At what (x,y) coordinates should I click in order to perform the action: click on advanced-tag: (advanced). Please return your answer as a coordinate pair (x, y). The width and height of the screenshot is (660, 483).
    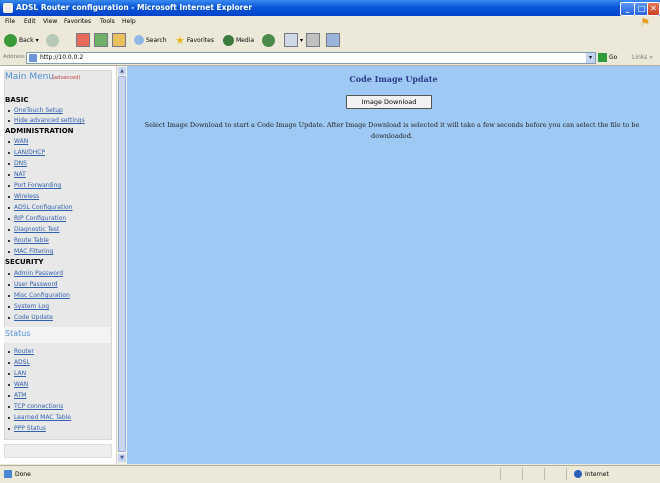
    Looking at the image, I should click on (66, 78).